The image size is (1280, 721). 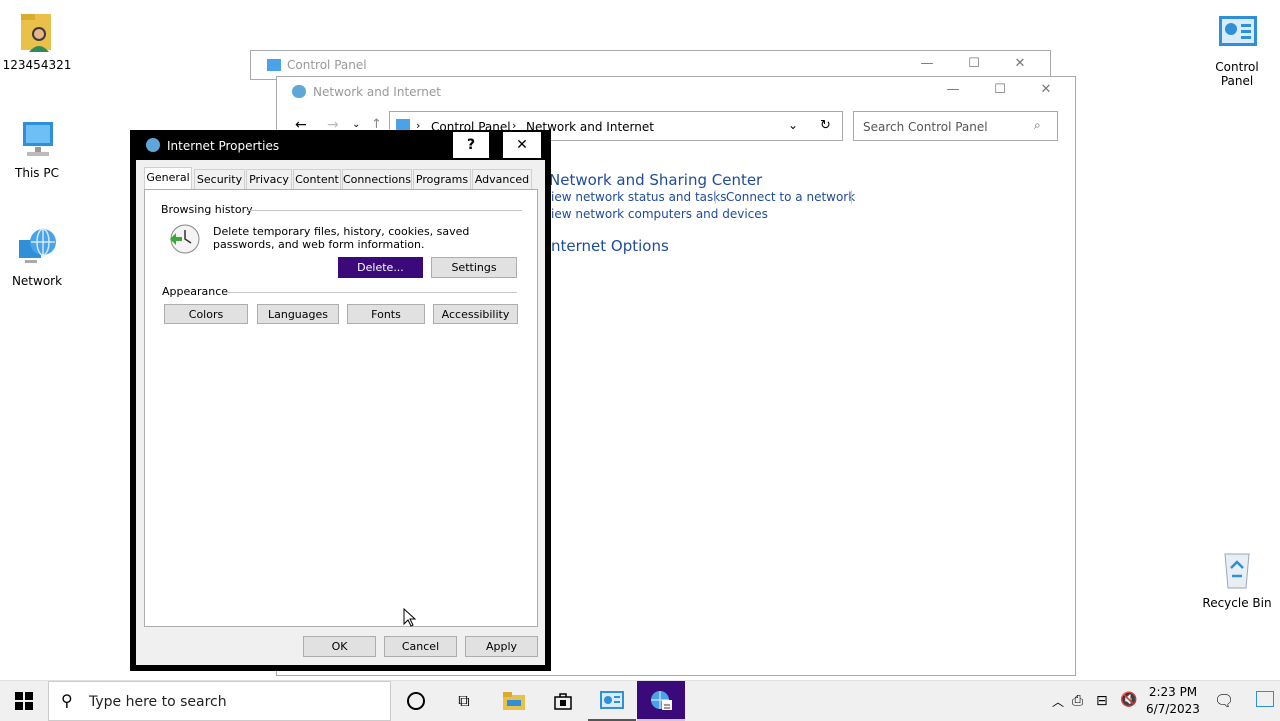 What do you see at coordinates (1237, 570) in the screenshot?
I see `recycle-bin-icon` at bounding box center [1237, 570].